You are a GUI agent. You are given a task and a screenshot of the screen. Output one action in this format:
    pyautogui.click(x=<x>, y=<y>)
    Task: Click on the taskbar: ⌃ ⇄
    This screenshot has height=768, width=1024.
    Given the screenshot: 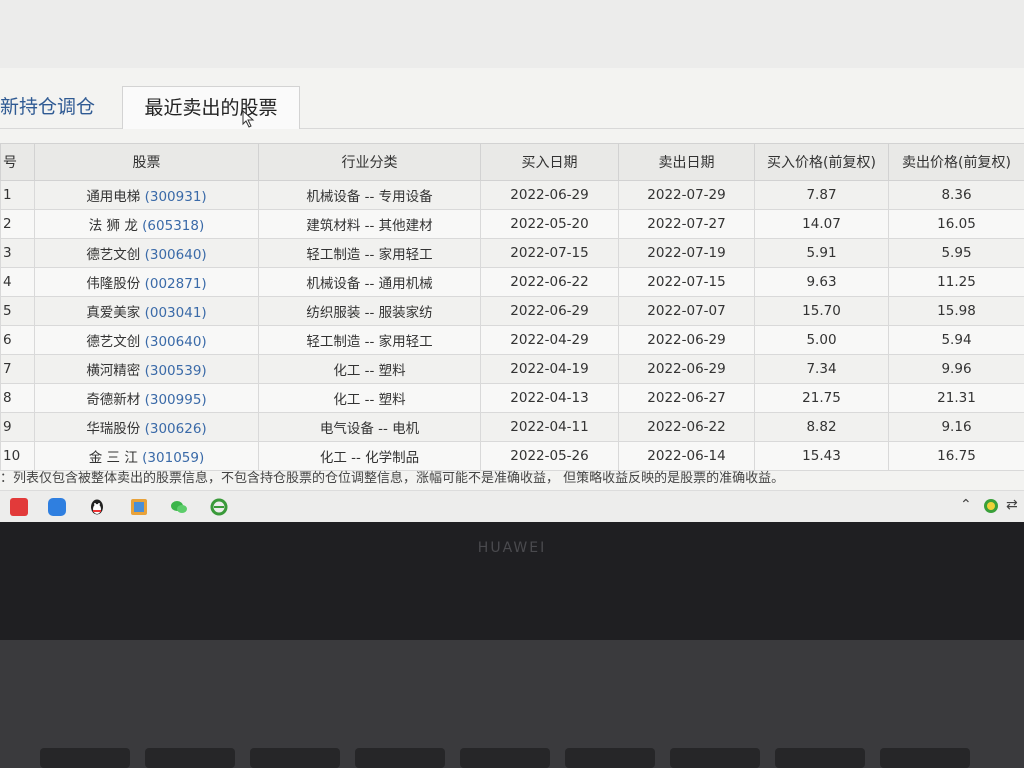 What is the action you would take?
    pyautogui.click(x=512, y=506)
    